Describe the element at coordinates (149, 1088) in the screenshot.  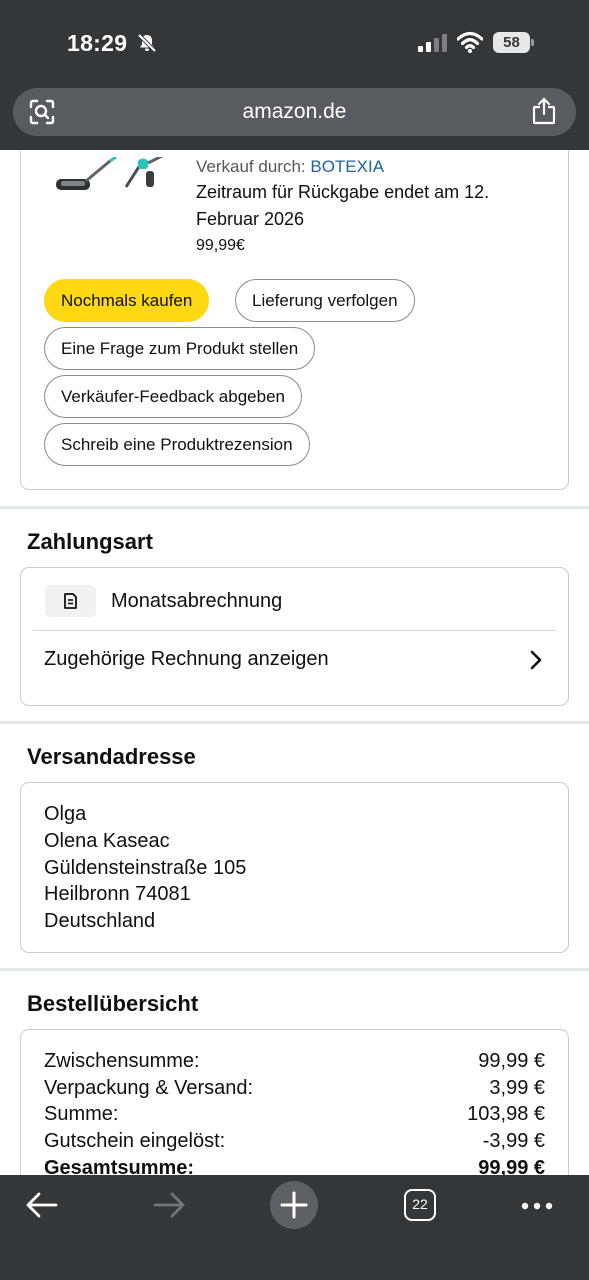
I see `summary-label: Verpackung & Versand:` at that location.